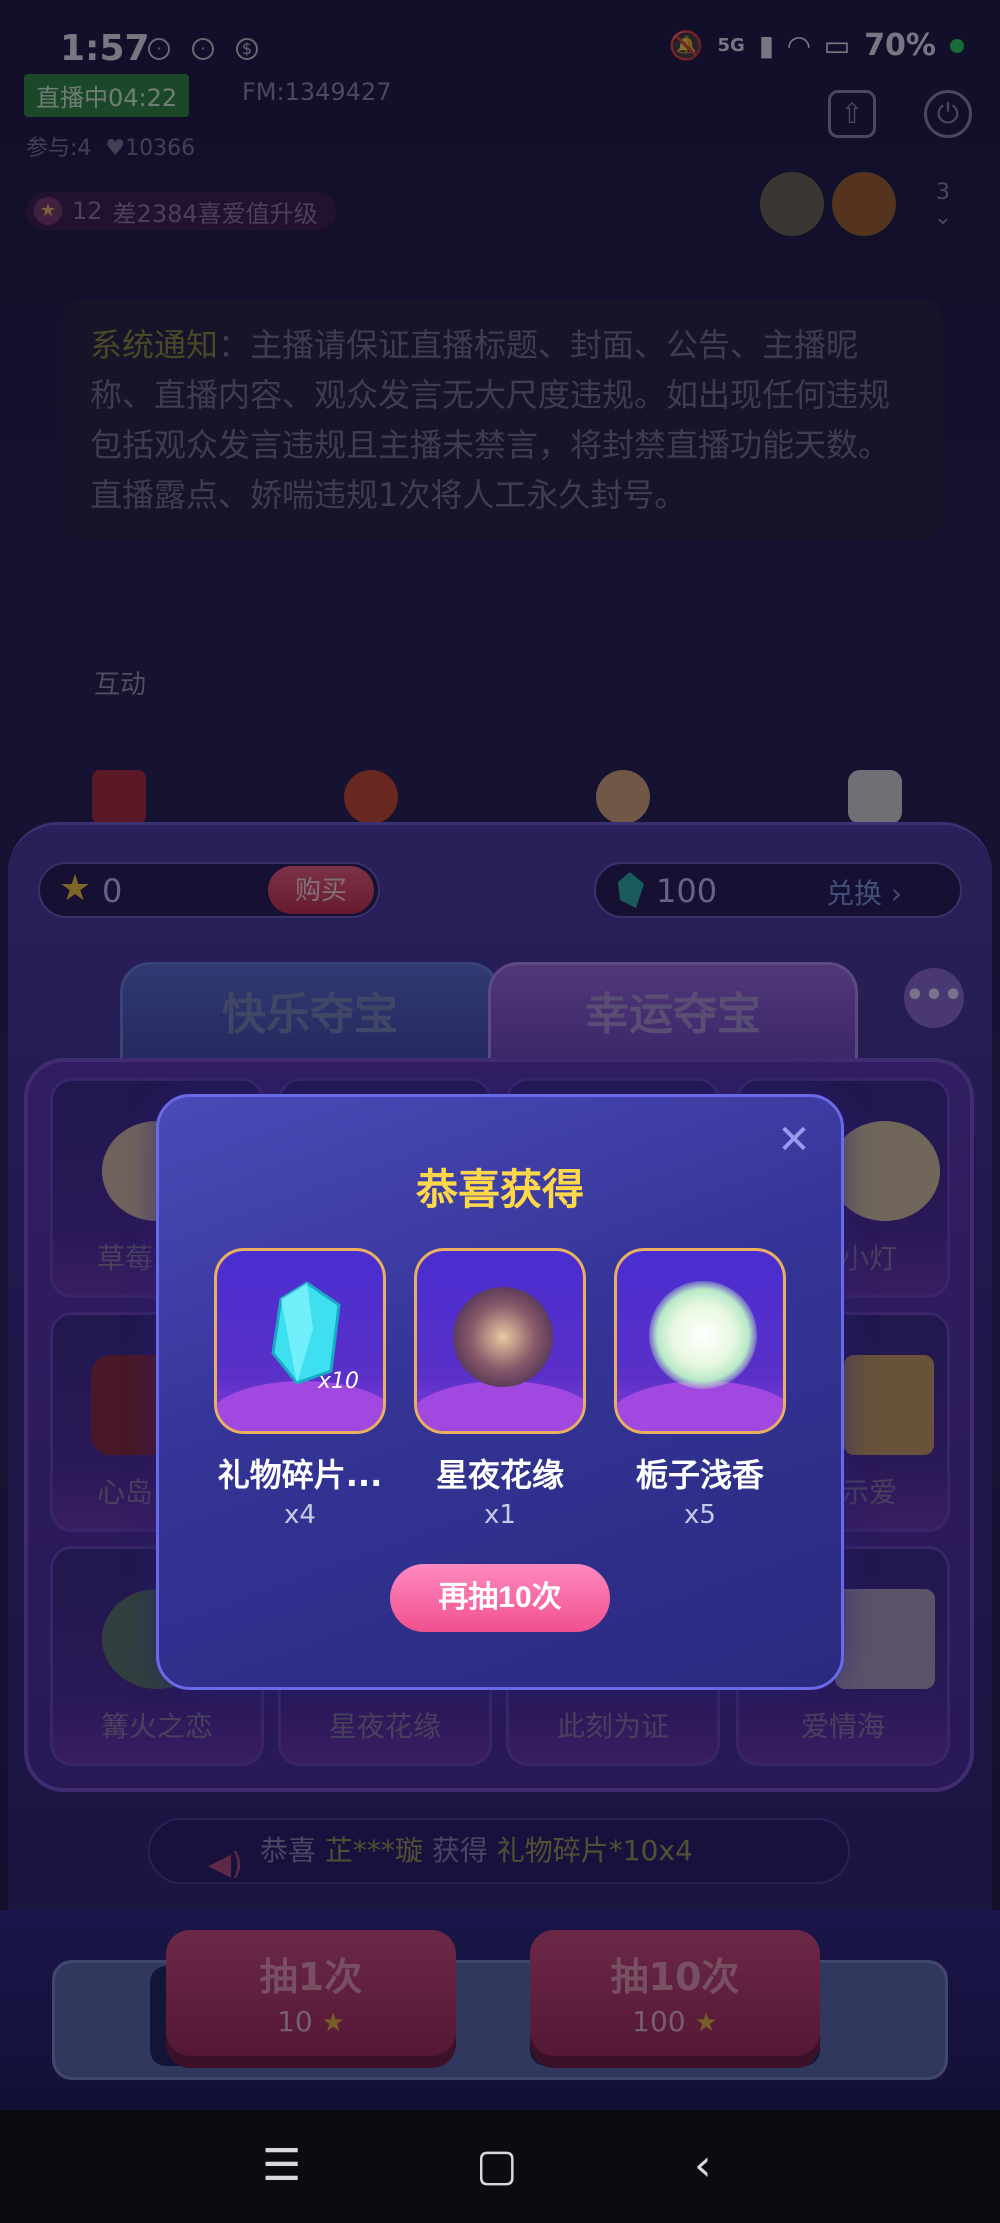  What do you see at coordinates (499, 1189) in the screenshot?
I see `modal-title: 恭喜获得` at bounding box center [499, 1189].